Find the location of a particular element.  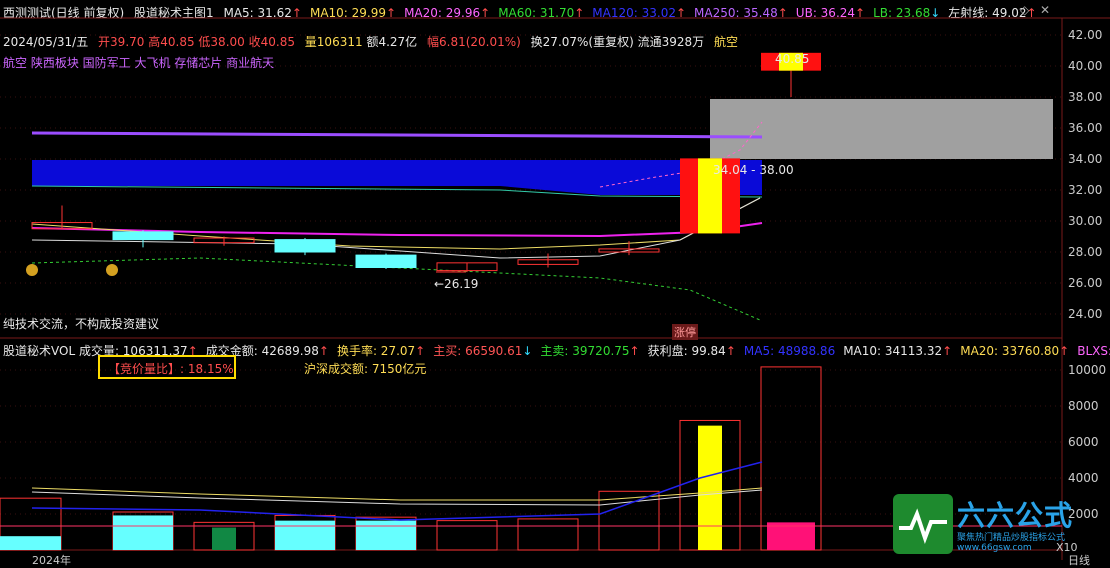

price-tick: 24.00 is located at coordinates (1085, 314).